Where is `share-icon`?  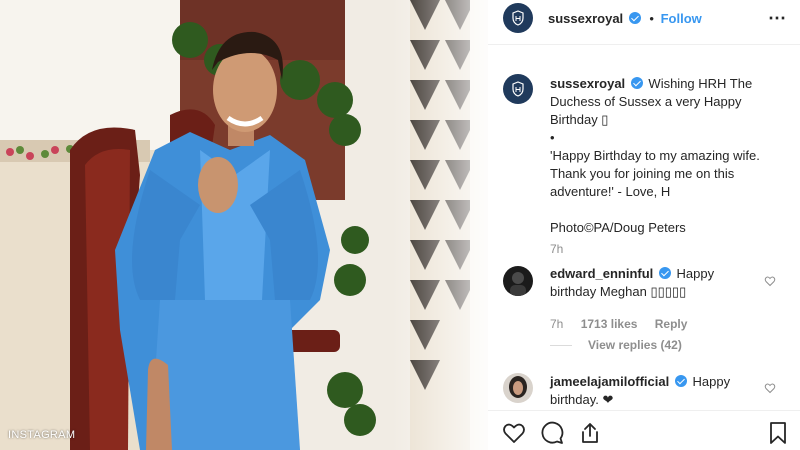
share-icon is located at coordinates (590, 433).